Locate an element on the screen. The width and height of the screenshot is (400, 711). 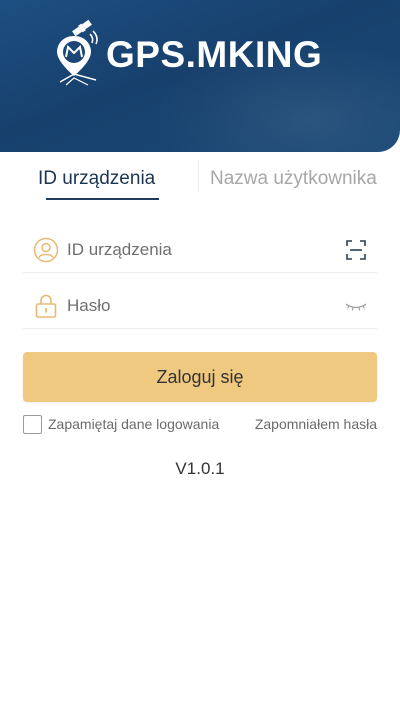
active-tab-indicator is located at coordinates (102, 199).